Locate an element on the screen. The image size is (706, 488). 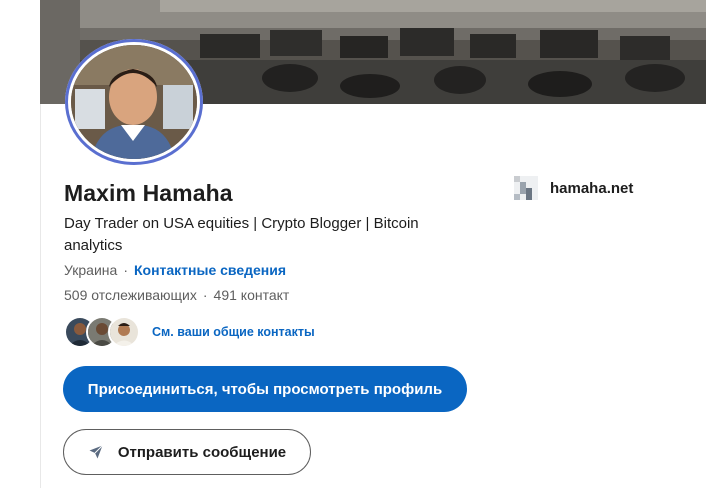
website-link: hamaha.net is located at coordinates (573, 188).